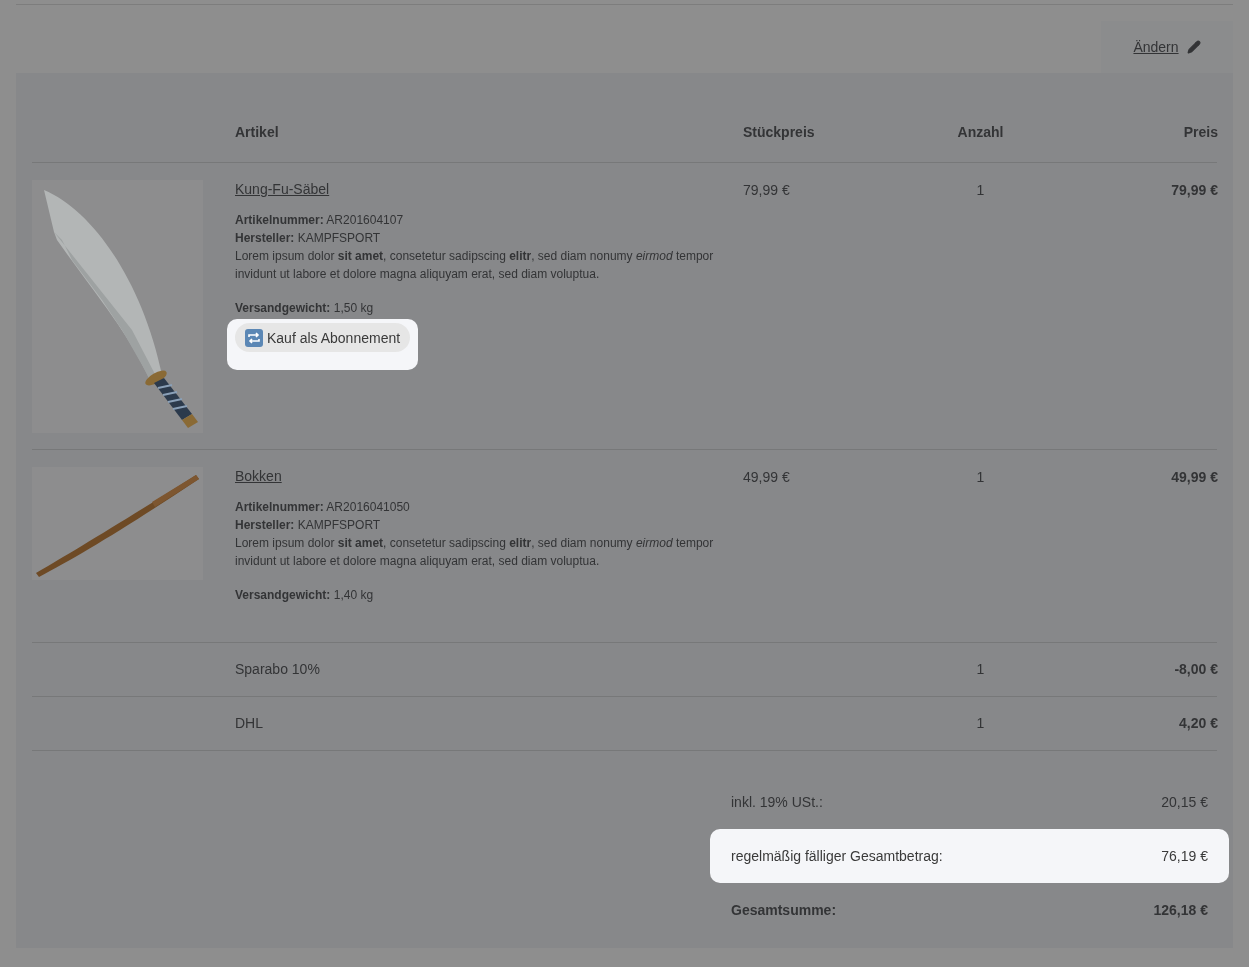  Describe the element at coordinates (305, 308) in the screenshot. I see `shipping-weight: Versandgewicht: 1,50 kg` at that location.